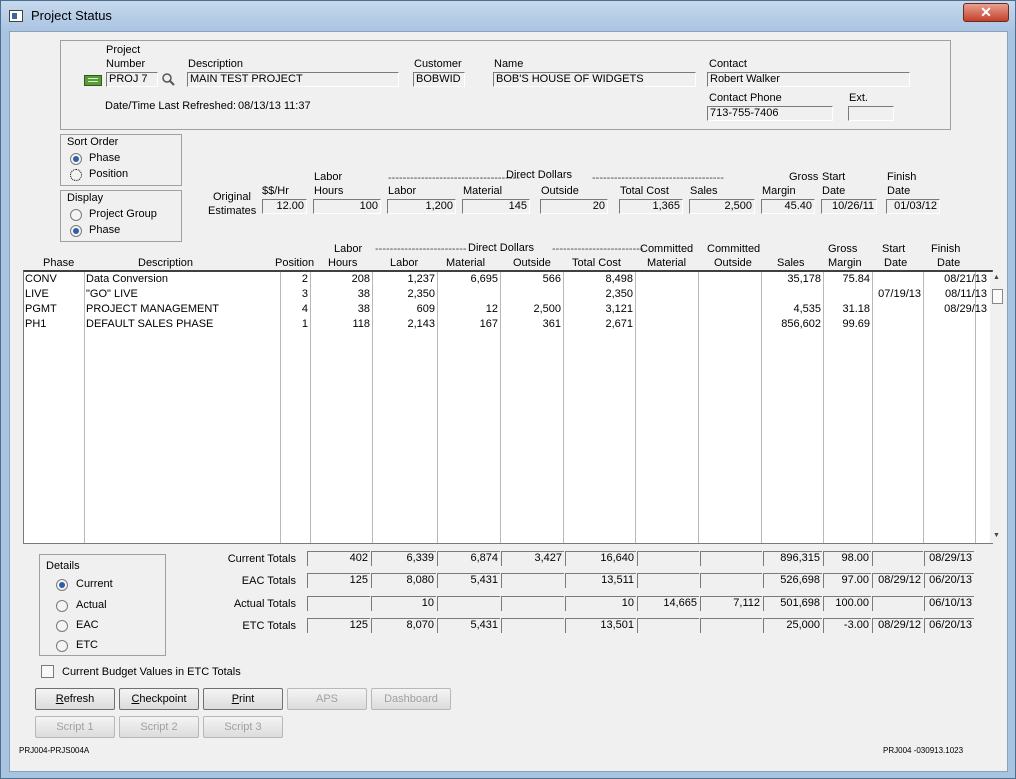 Image resolution: width=1016 pixels, height=779 pixels. I want to click on scroll-thumb, so click(997, 296).